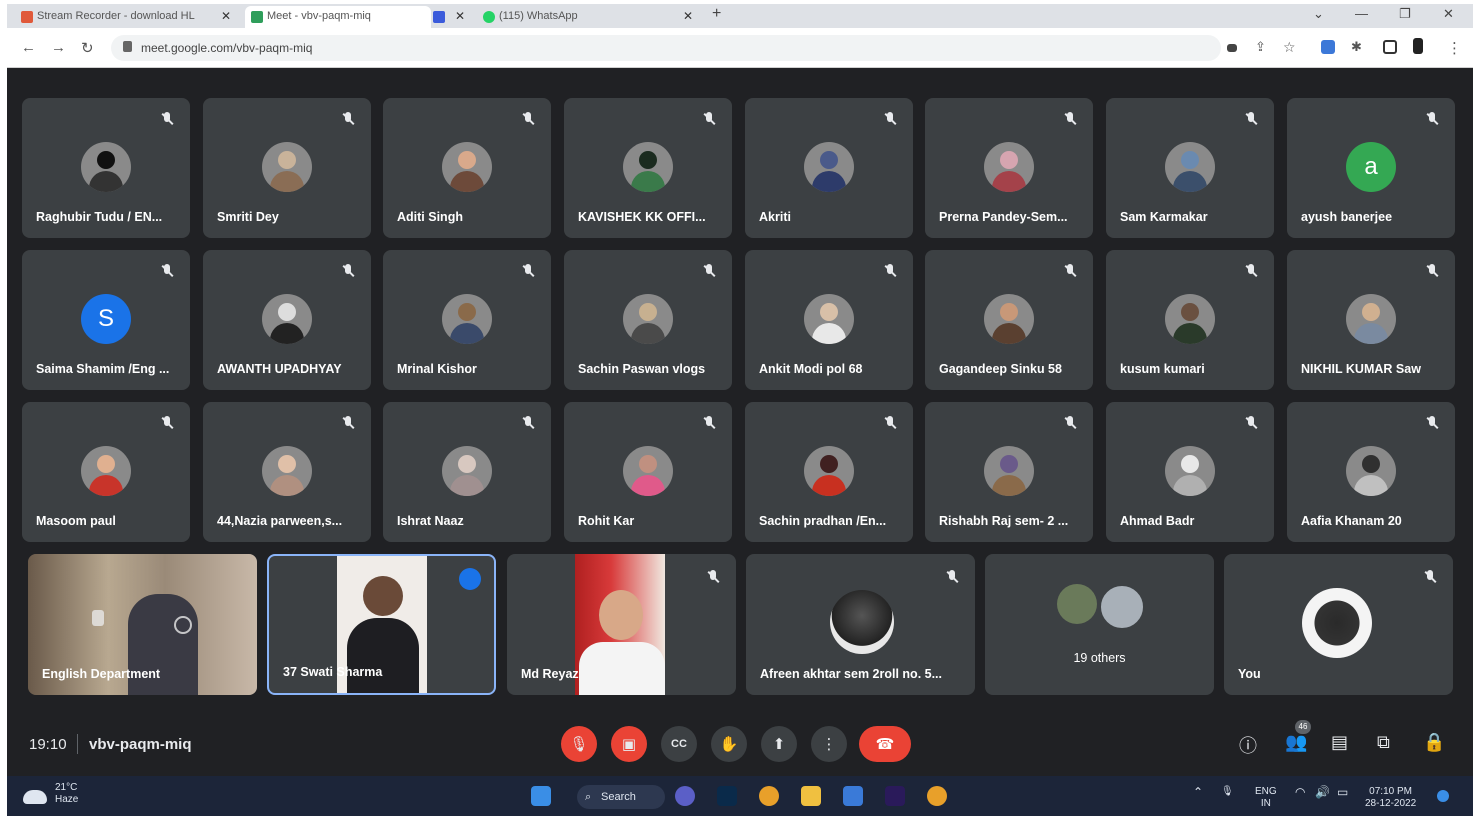 This screenshot has height=818, width=1479. What do you see at coordinates (829, 744) in the screenshot?
I see `more-options-button: ⋮` at bounding box center [829, 744].